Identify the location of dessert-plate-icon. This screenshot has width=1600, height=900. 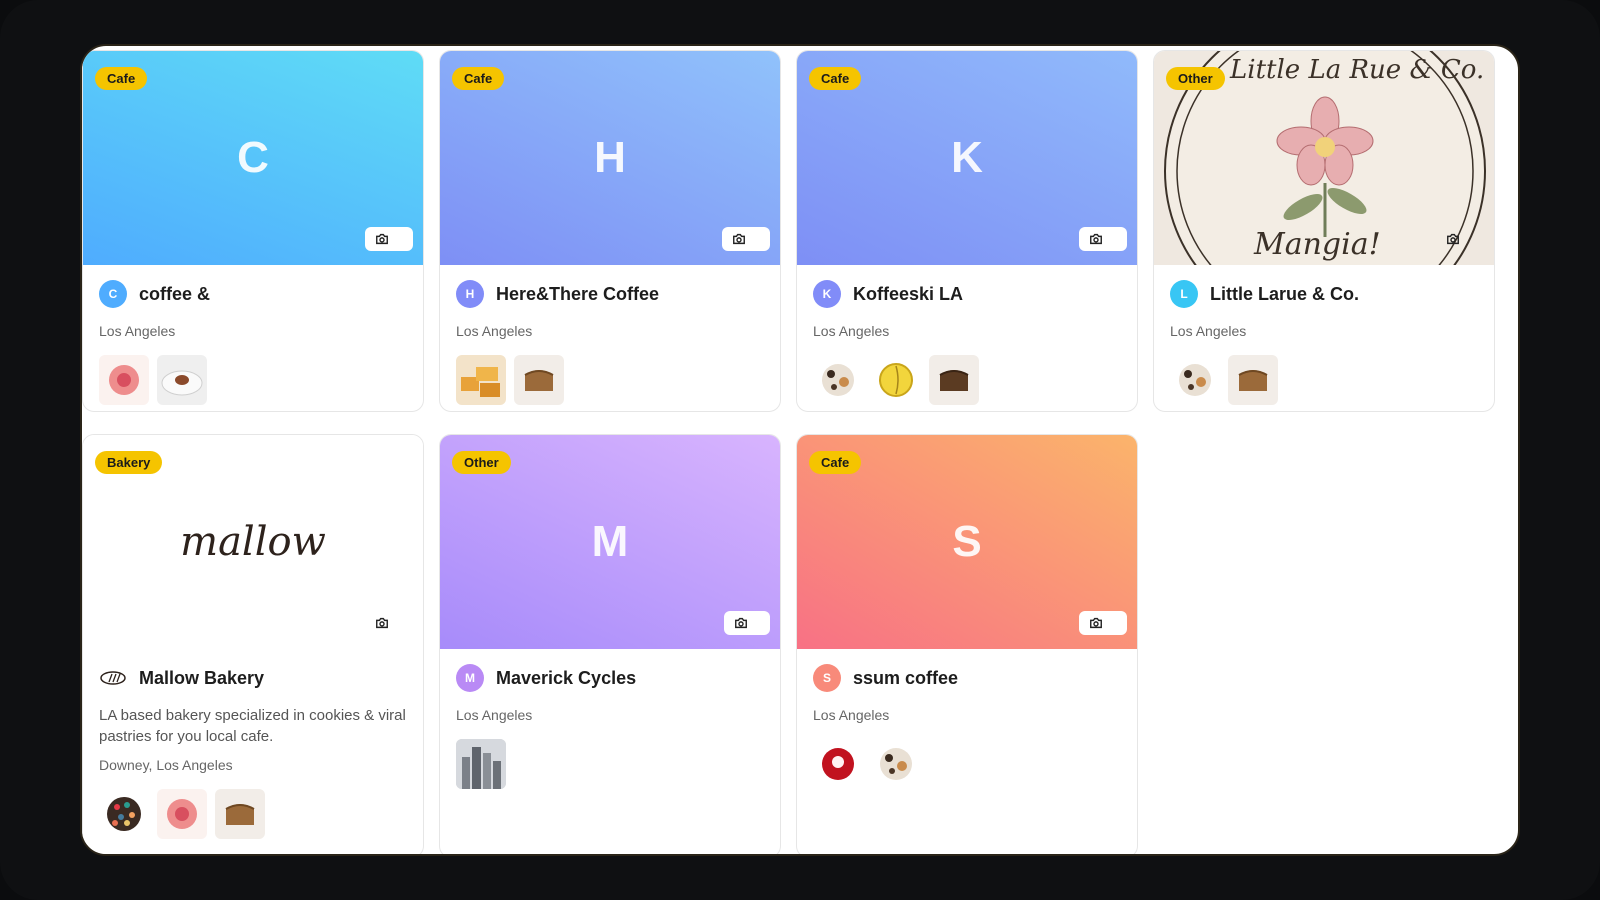
(182, 383).